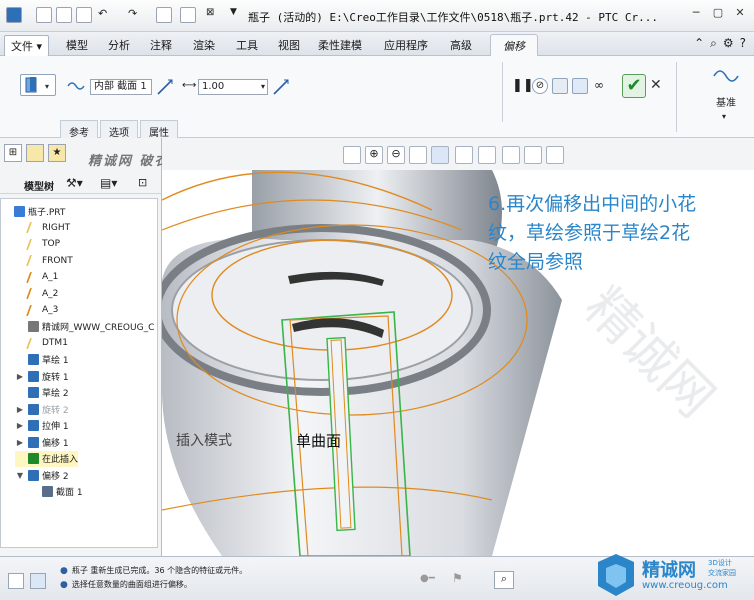 The height and width of the screenshot is (600, 754). I want to click on preview-icon, so click(560, 86).